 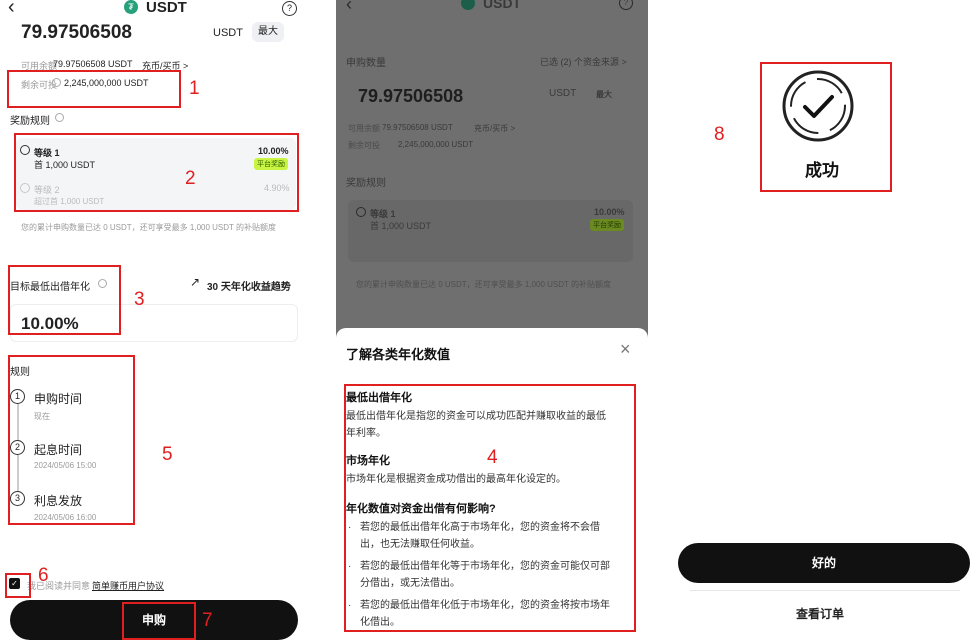 I want to click on step-sub: 现在, so click(x=42, y=416).